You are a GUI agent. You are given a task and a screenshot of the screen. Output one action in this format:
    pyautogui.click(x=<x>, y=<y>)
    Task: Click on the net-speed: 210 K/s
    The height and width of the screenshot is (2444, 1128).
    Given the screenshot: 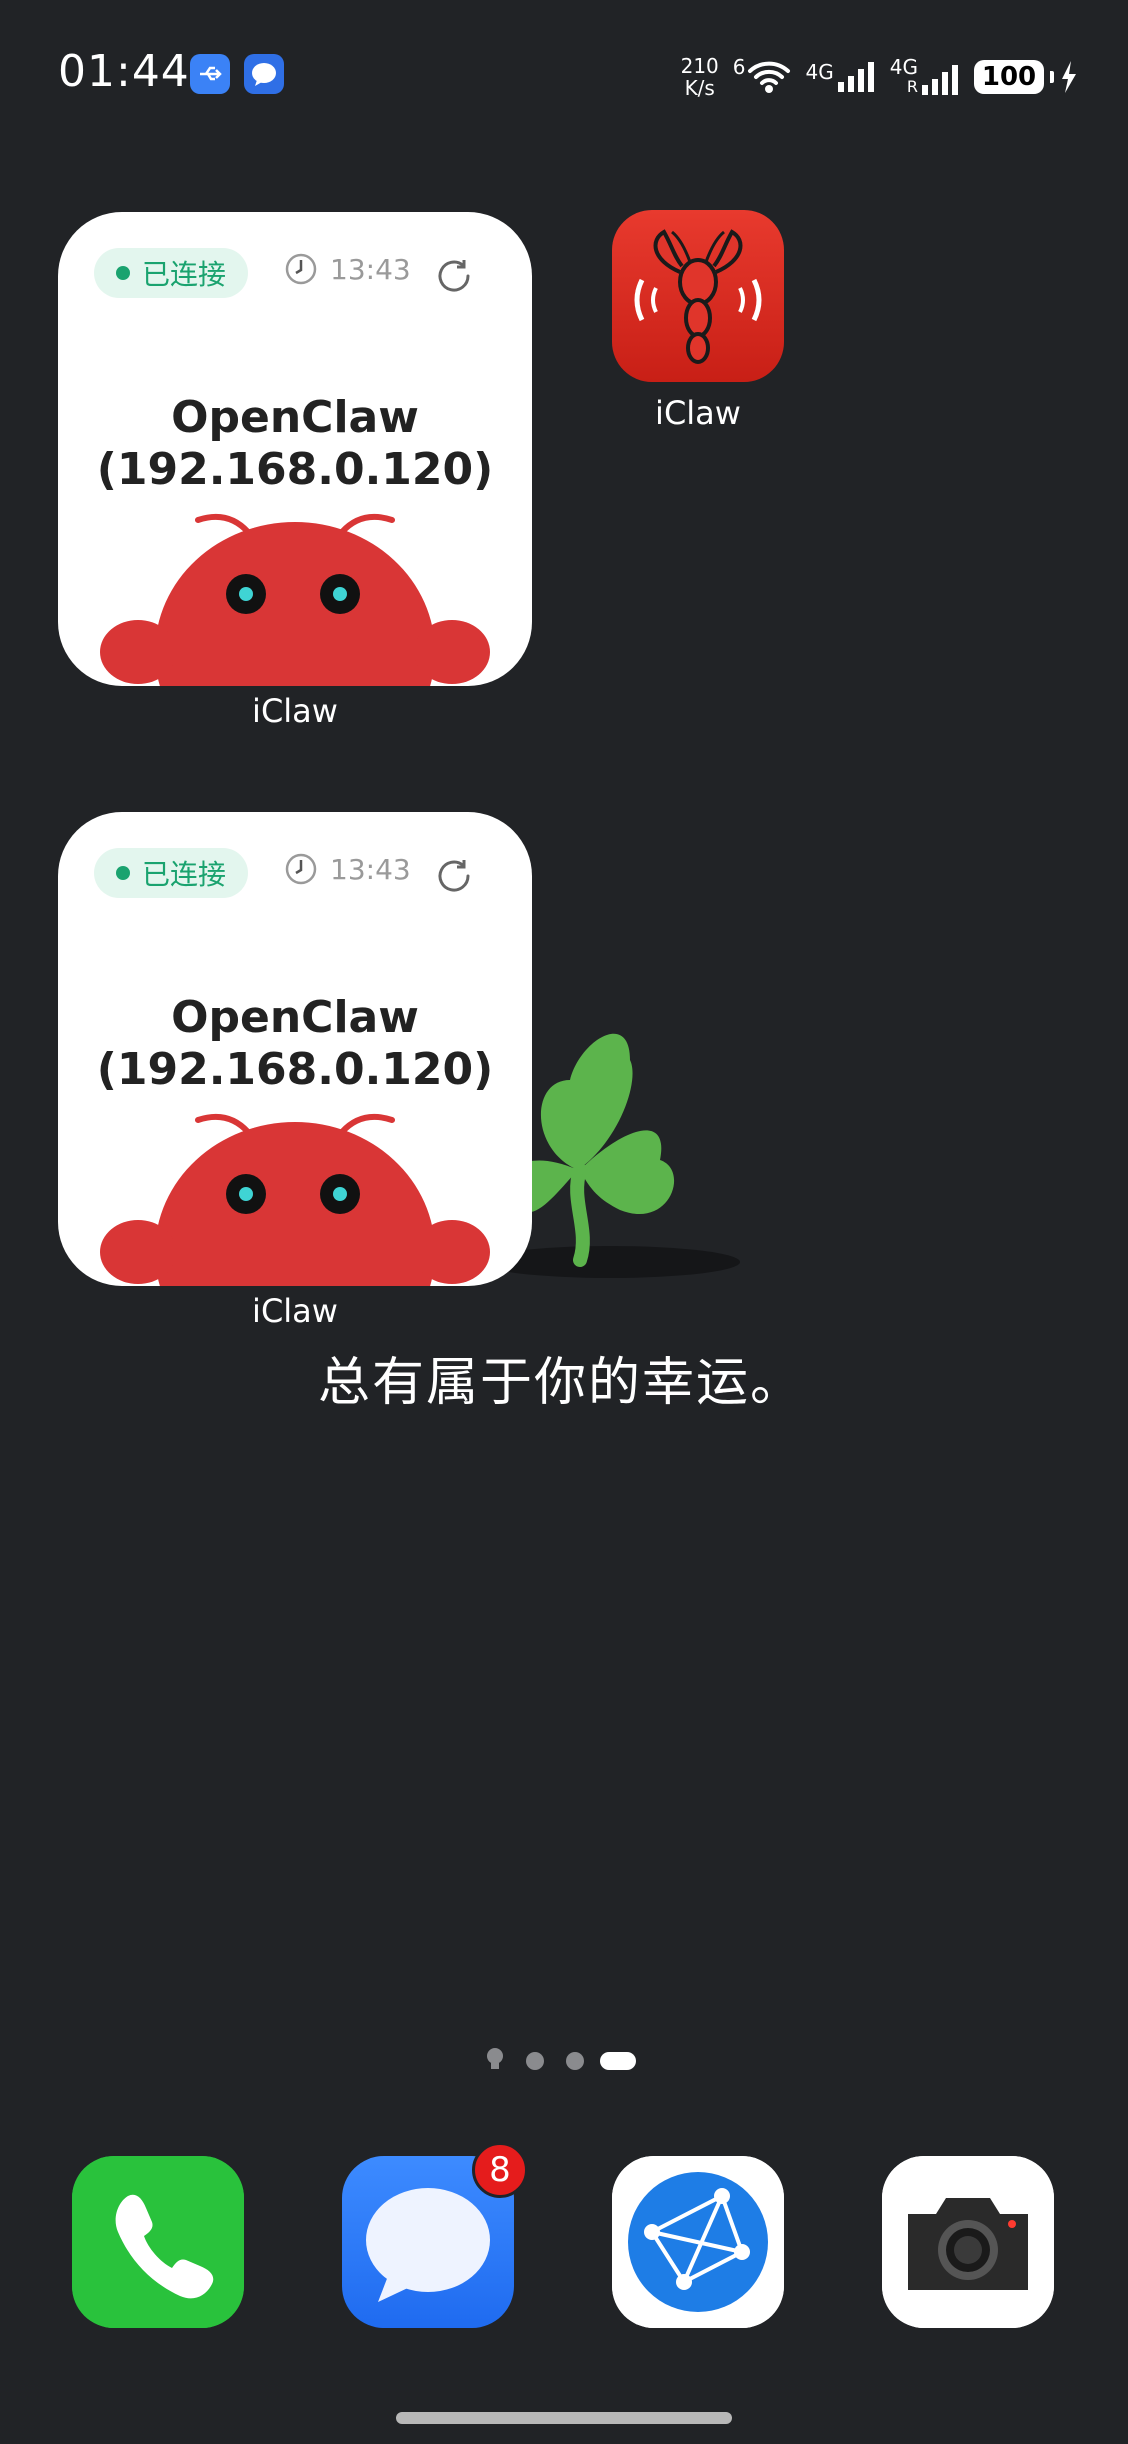 What is the action you would take?
    pyautogui.click(x=700, y=77)
    